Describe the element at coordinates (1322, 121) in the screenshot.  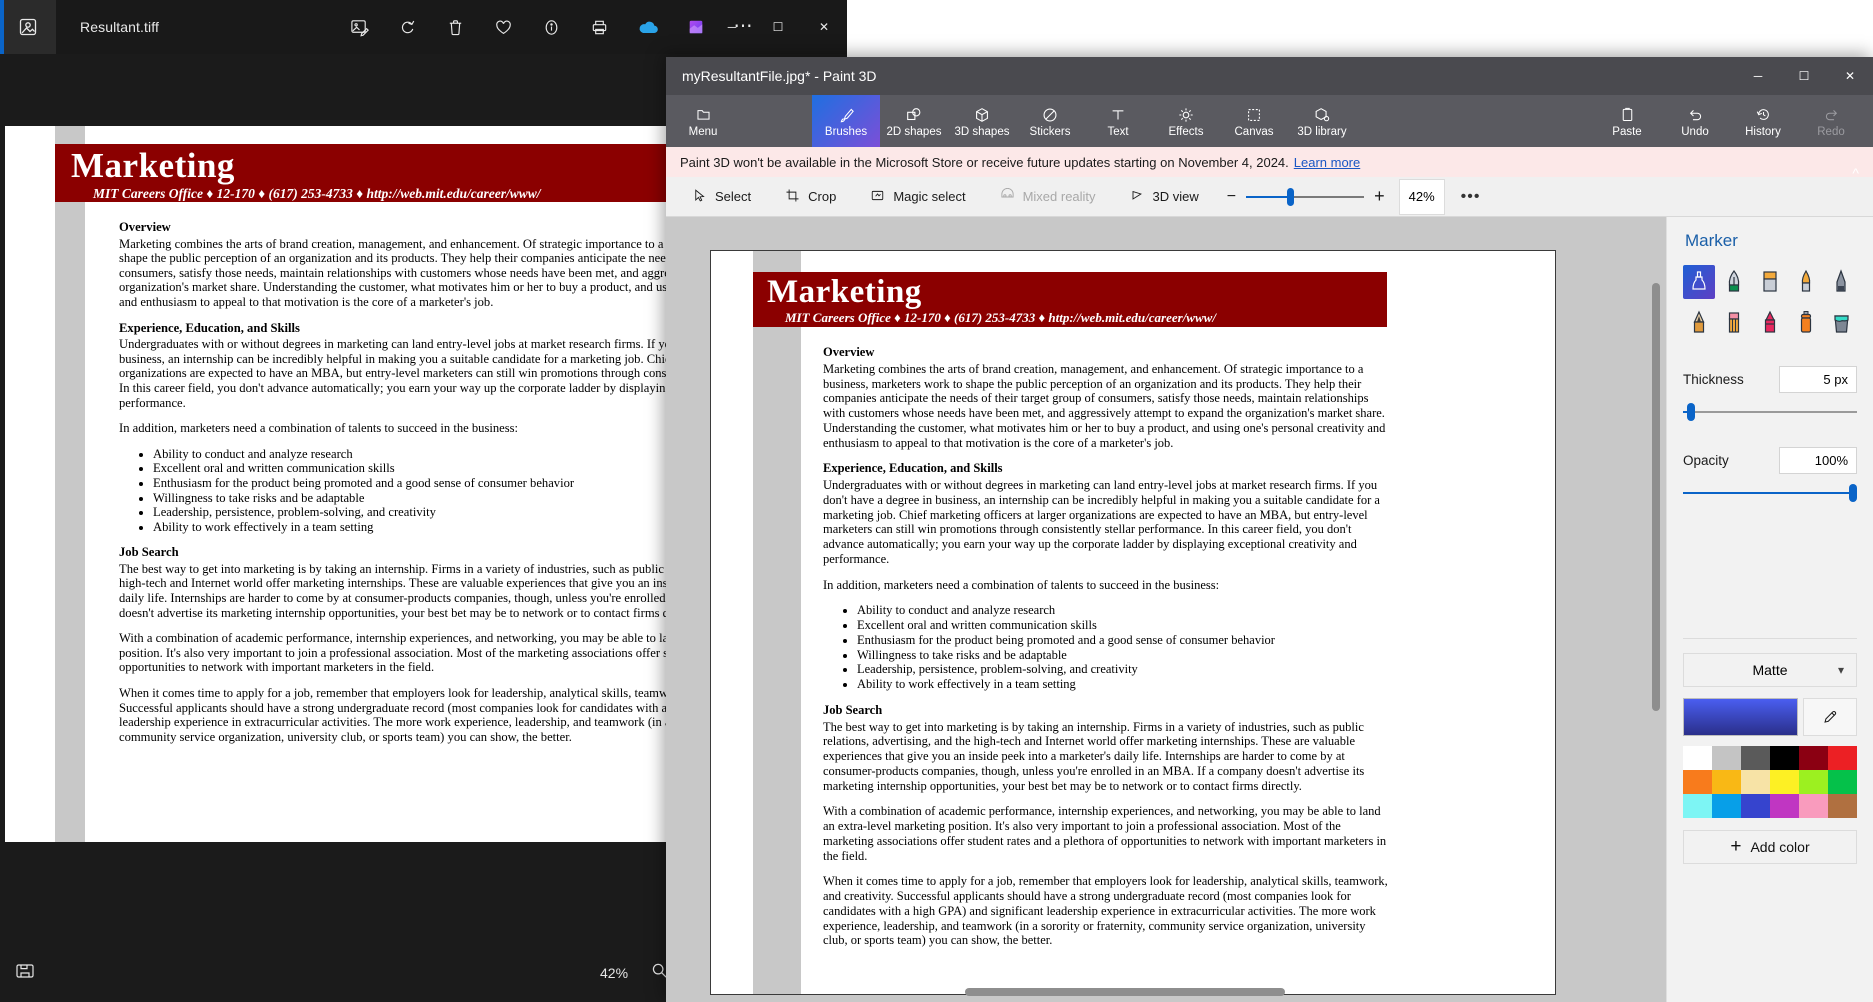
I see `tab-3d-library: 3D library` at that location.